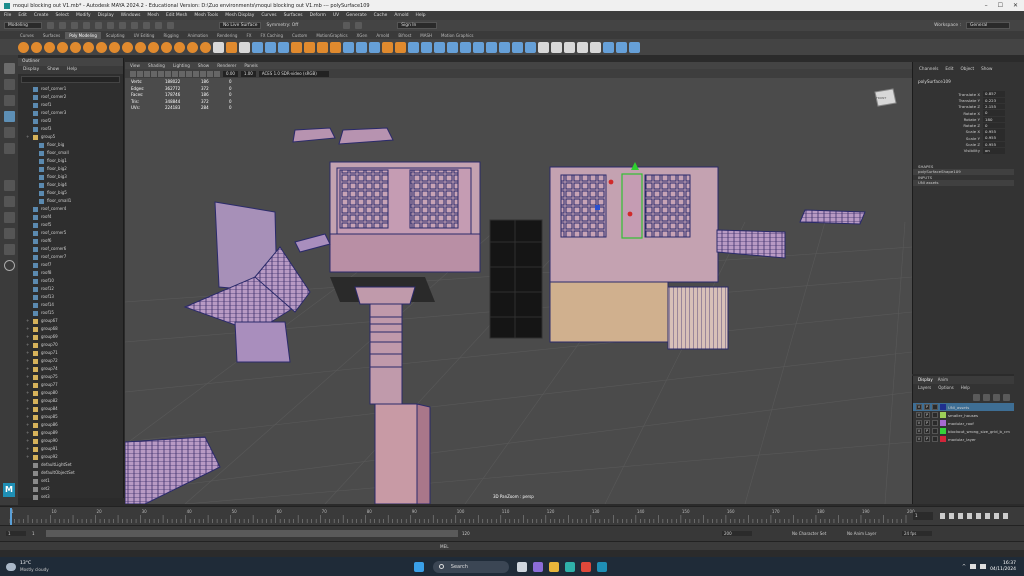 This screenshot has width=1024, height=576. What do you see at coordinates (170, 35) in the screenshot?
I see `shelf-tab-rigging: Rigging` at bounding box center [170, 35].